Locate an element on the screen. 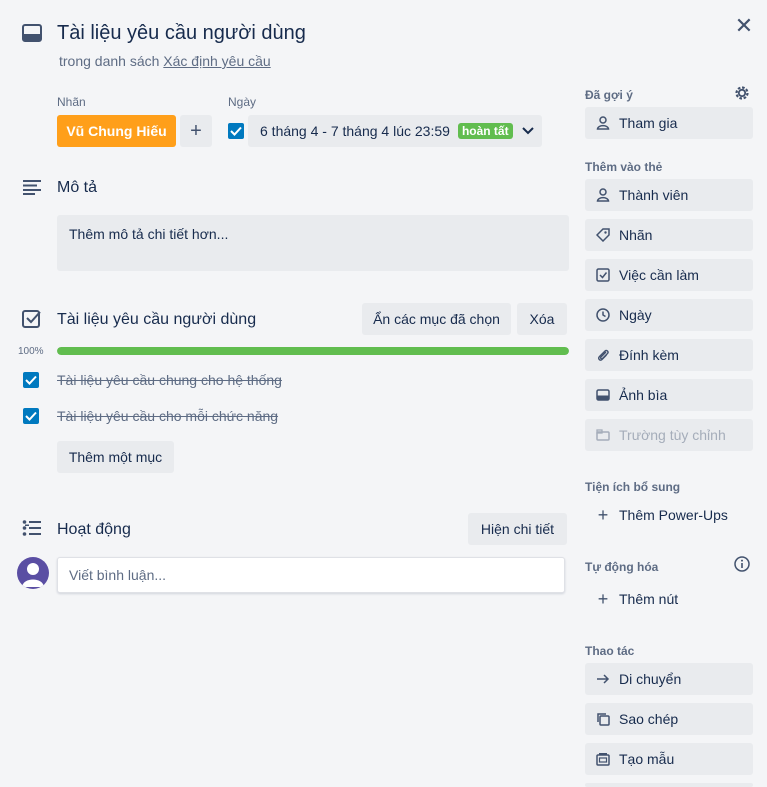 The width and height of the screenshot is (767, 787). copy-button: Sao chép is located at coordinates (669, 719).